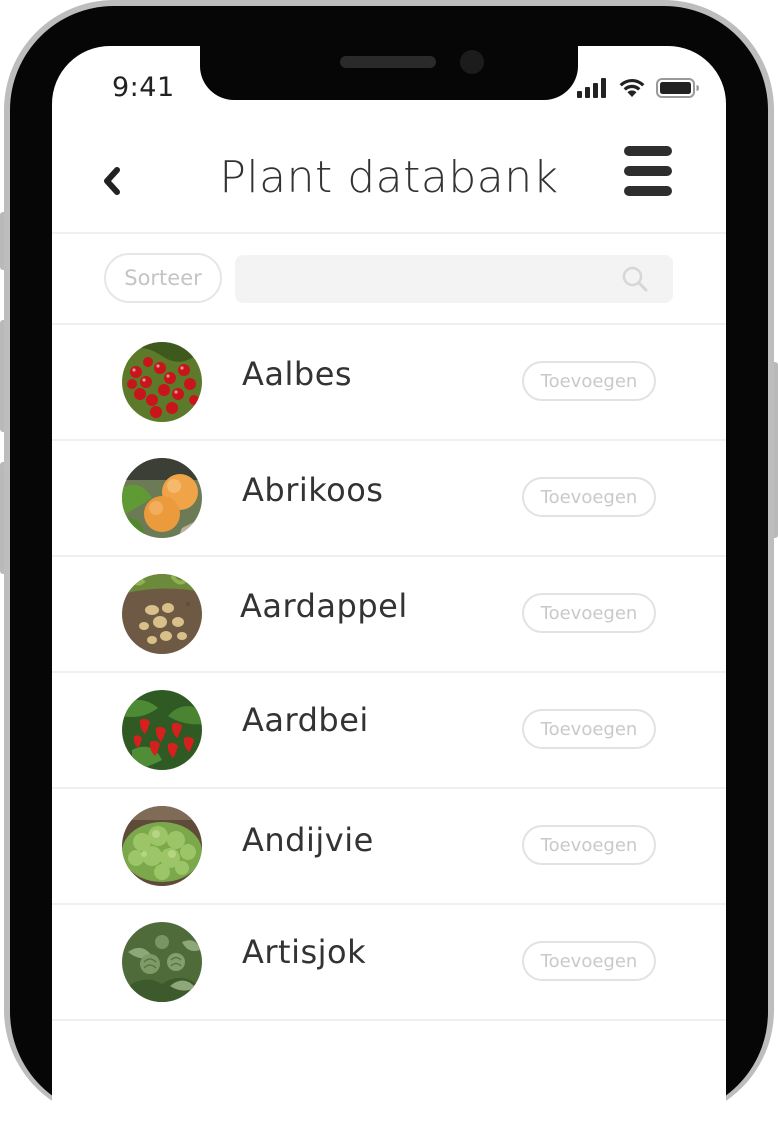  What do you see at coordinates (591, 88) in the screenshot?
I see `cellular-signal-icon` at bounding box center [591, 88].